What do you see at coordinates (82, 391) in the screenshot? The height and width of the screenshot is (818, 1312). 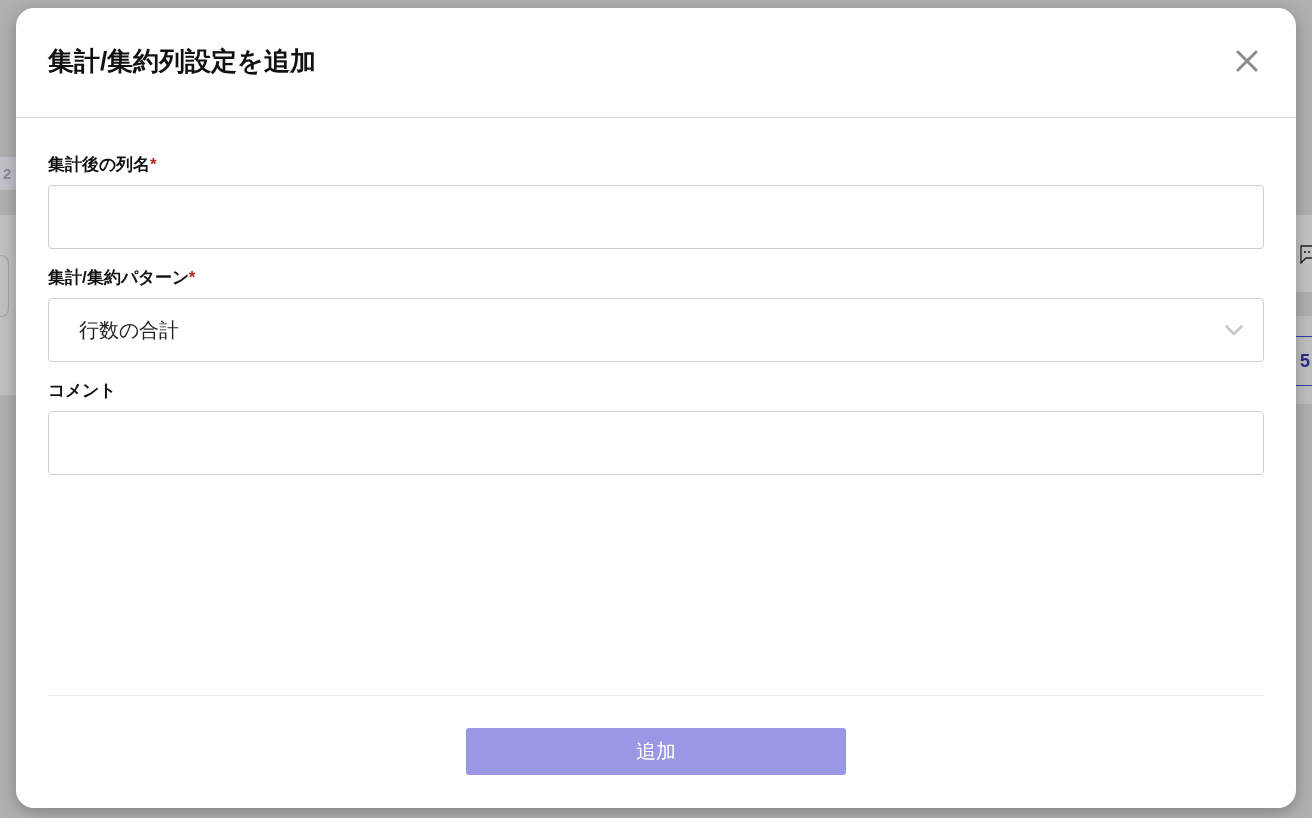 I see `field-label: コメント` at bounding box center [82, 391].